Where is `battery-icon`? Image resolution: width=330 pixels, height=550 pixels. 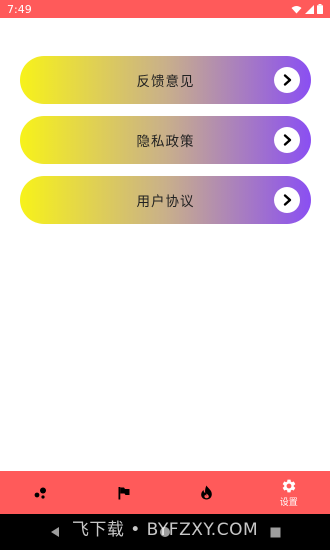
battery-icon is located at coordinates (320, 9).